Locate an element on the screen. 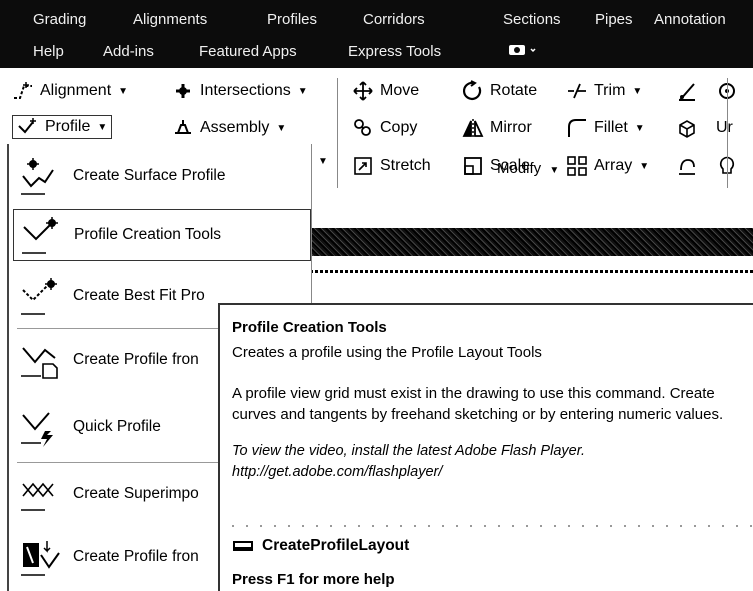  alignment-label: Alignment is located at coordinates (76, 90).